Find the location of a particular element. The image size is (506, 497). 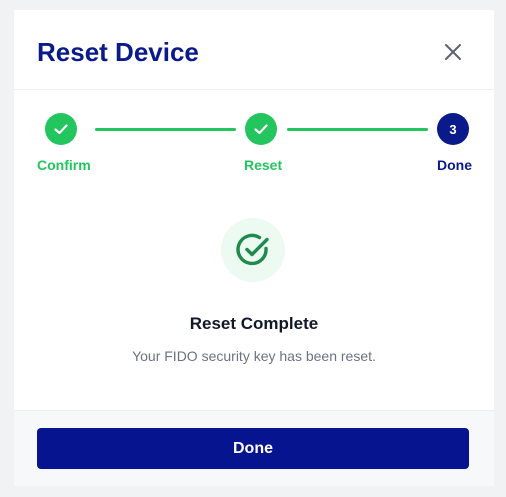

check-circle-icon is located at coordinates (252, 249).